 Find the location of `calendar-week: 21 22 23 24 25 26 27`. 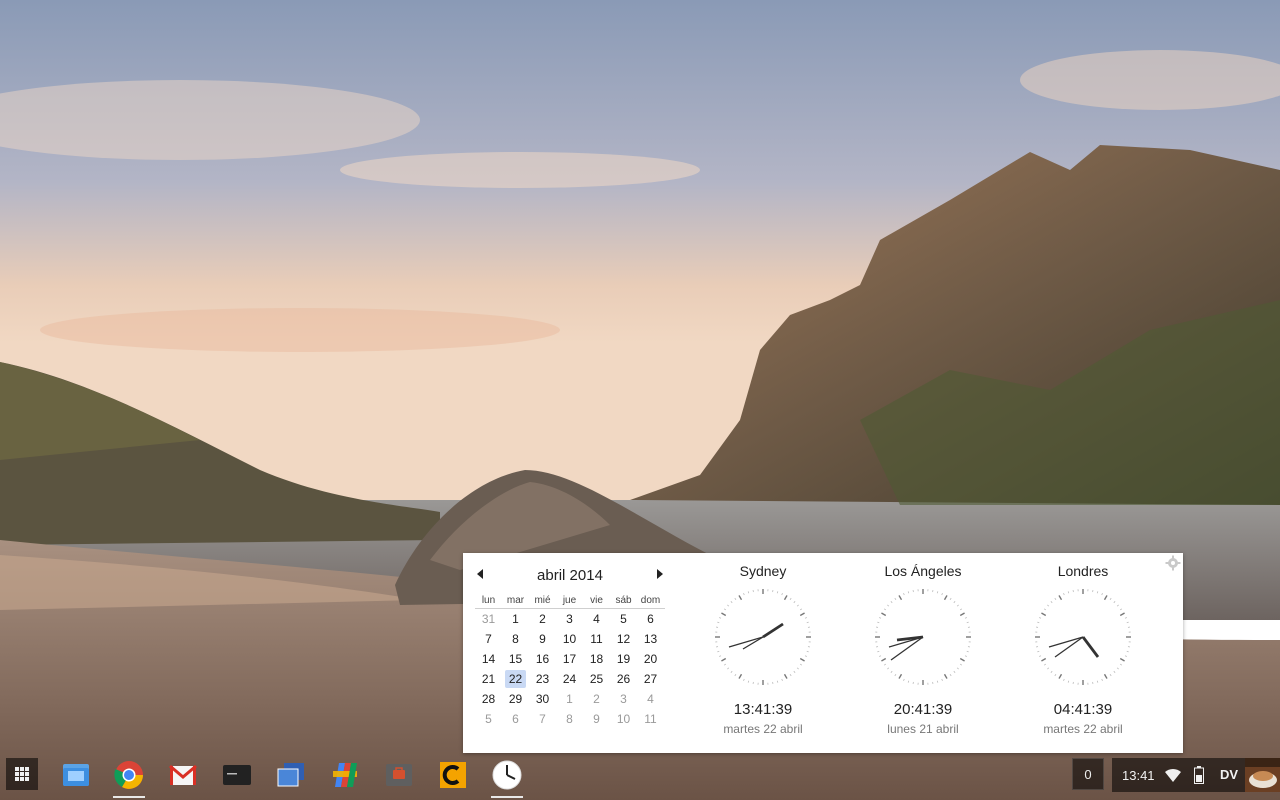

calendar-week: 21 22 23 24 25 26 27 is located at coordinates (570, 679).